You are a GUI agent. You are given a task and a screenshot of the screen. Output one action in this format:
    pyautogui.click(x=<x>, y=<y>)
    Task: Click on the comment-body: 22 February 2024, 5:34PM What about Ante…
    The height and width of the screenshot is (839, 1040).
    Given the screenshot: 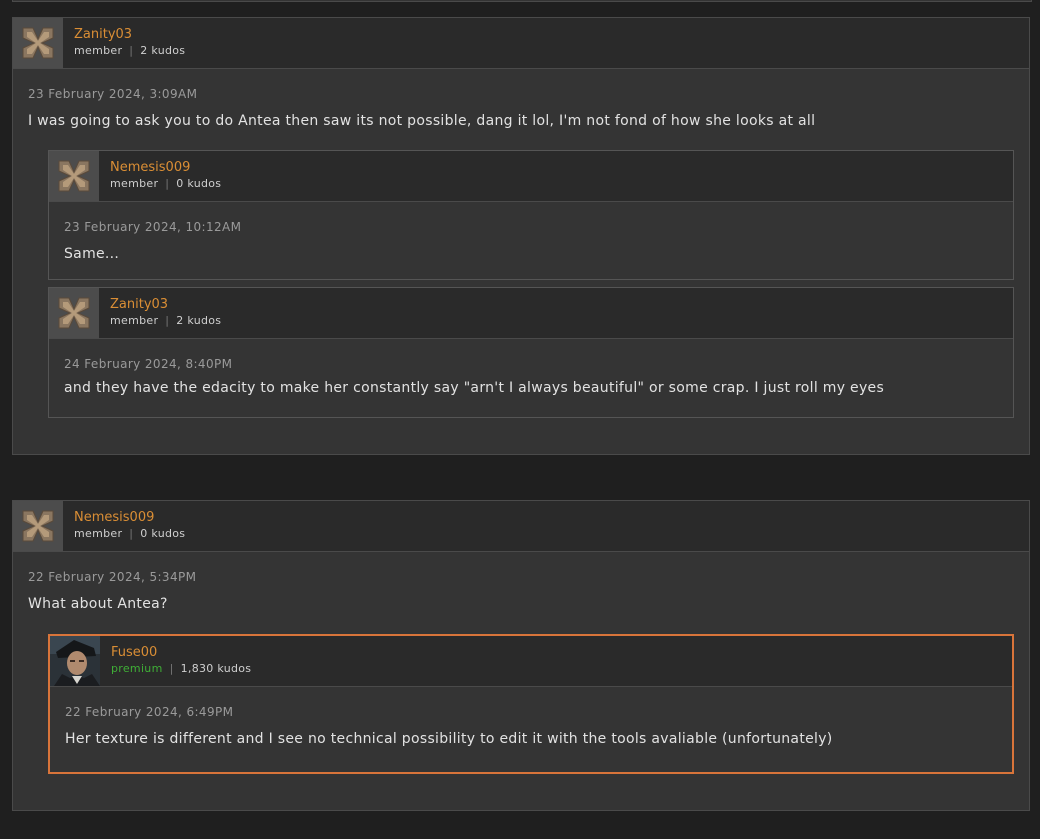 What is the action you would take?
    pyautogui.click(x=521, y=590)
    